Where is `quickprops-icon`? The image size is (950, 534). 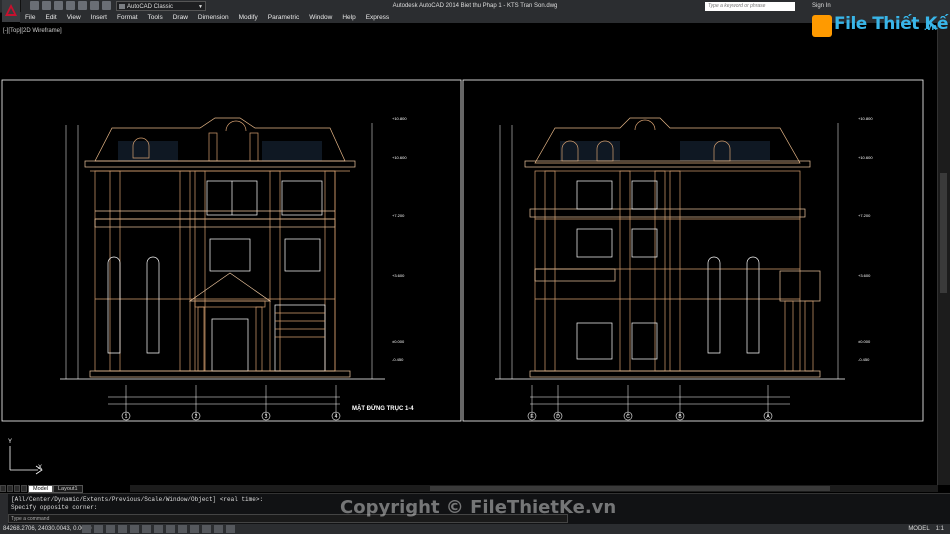
quickprops-icon is located at coordinates (218, 529).